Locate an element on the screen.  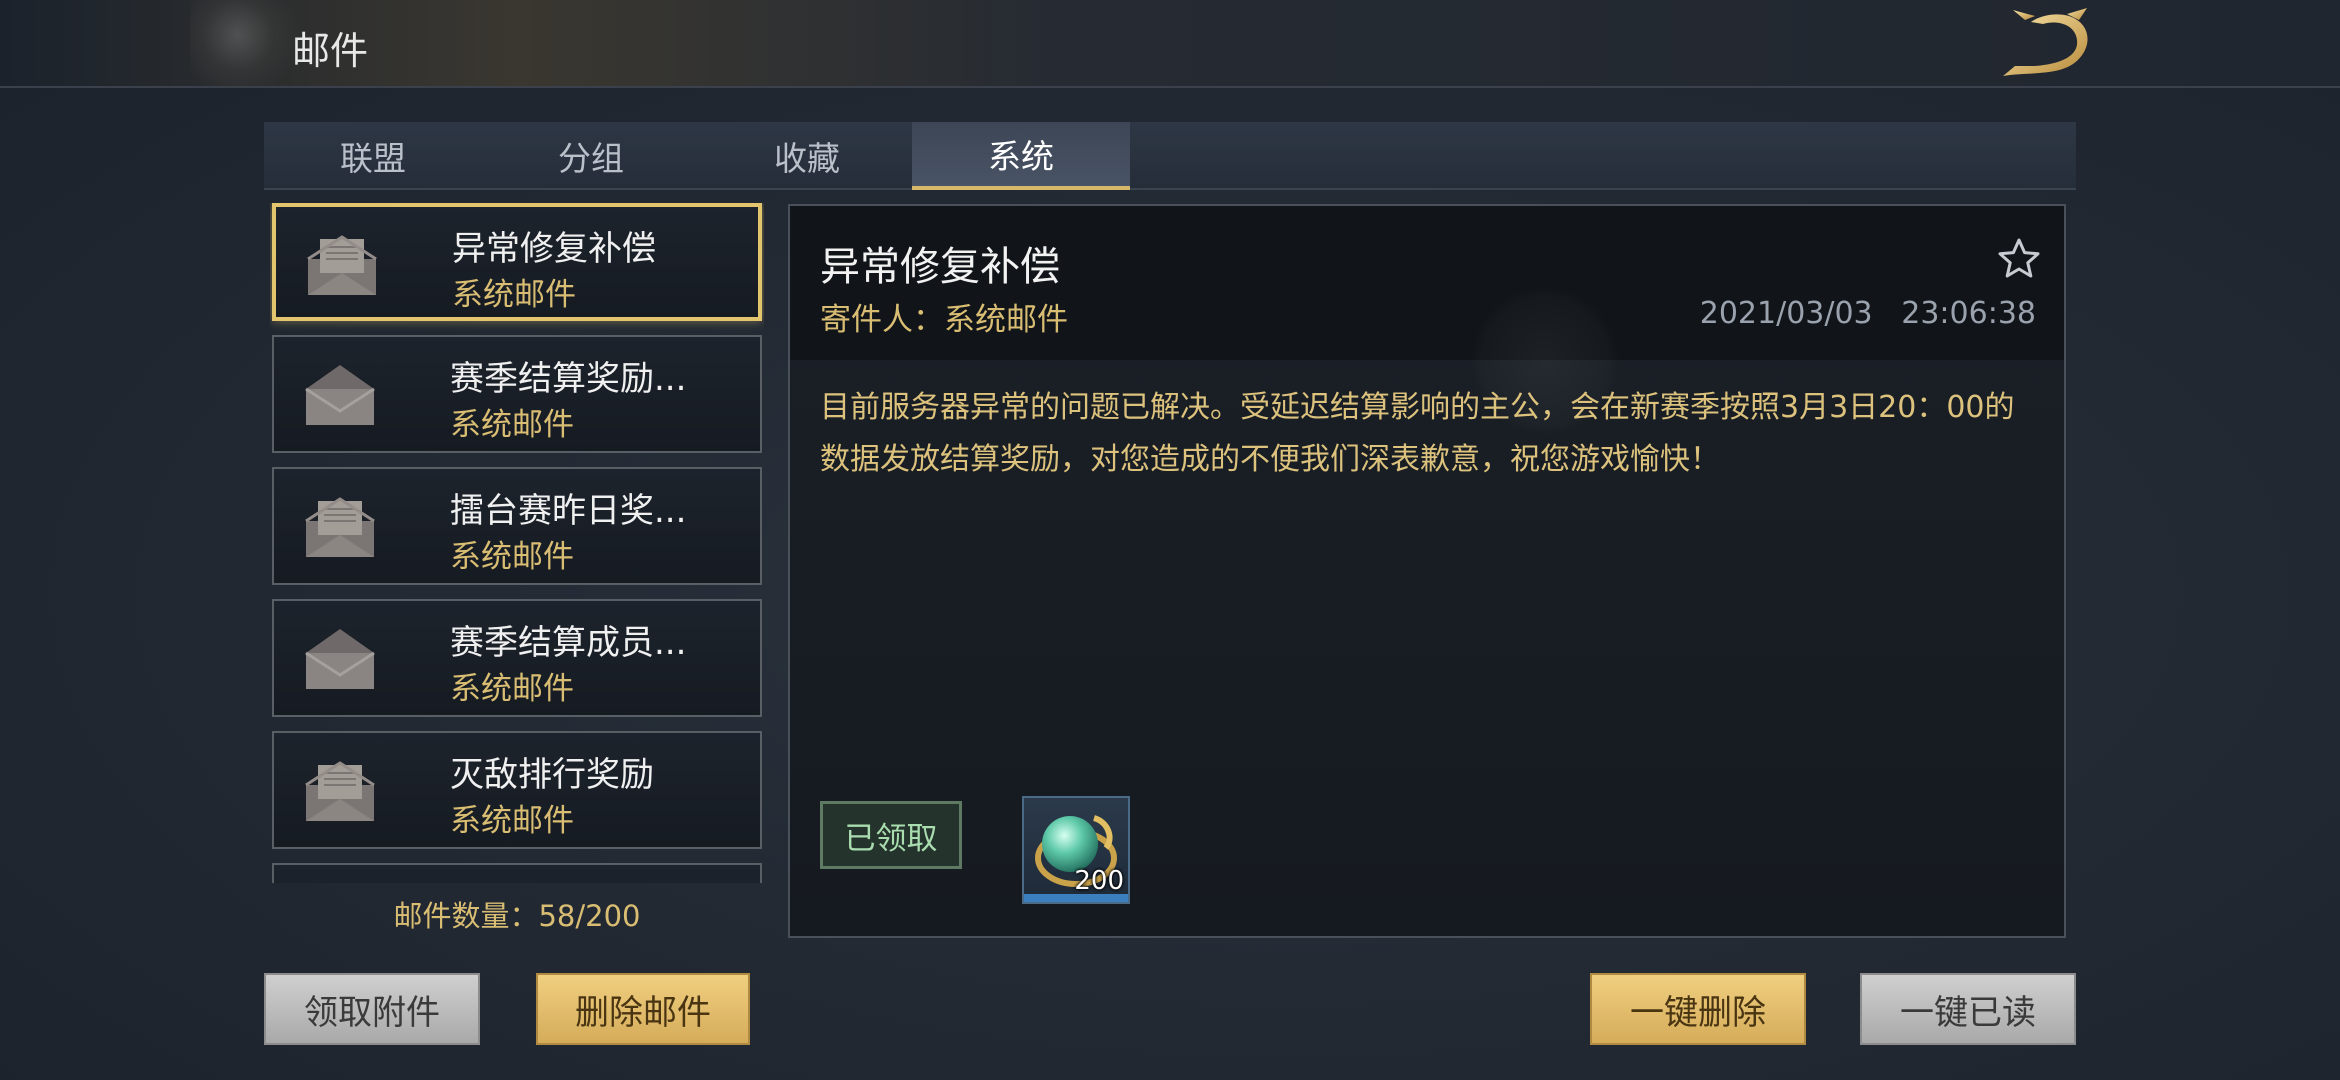
mail-list-item-partial is located at coordinates (517, 873).